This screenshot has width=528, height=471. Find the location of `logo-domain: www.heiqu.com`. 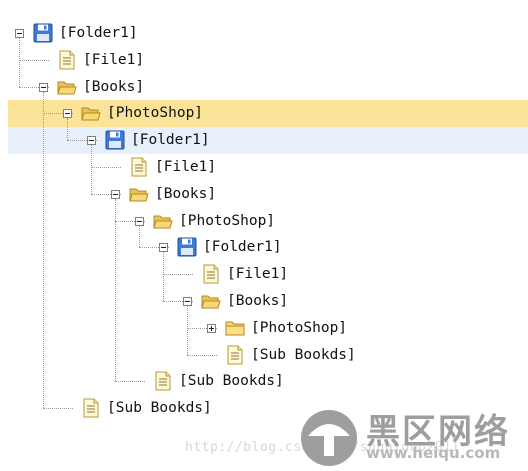

logo-domain: www.heiqu.com is located at coordinates (433, 453).